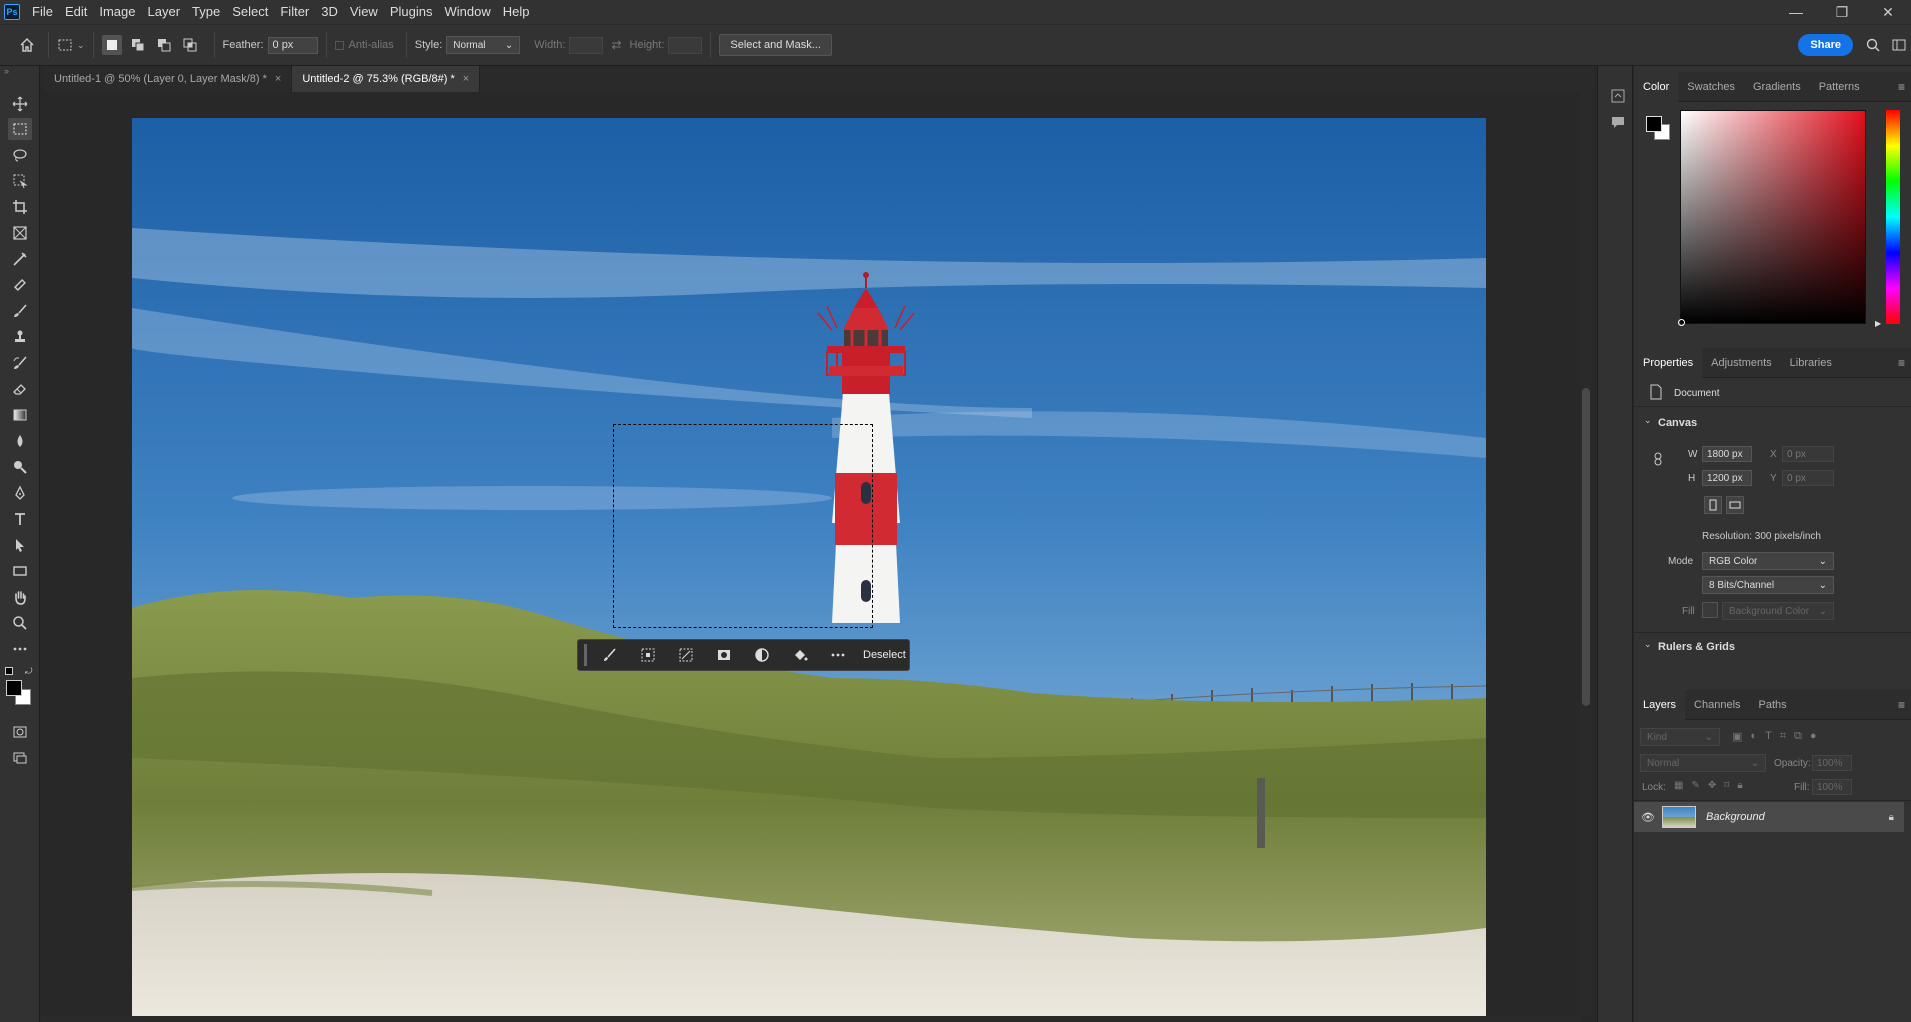 The width and height of the screenshot is (1911, 1022). Describe the element at coordinates (20, 363) in the screenshot. I see `history-brush-tool-icon` at that location.